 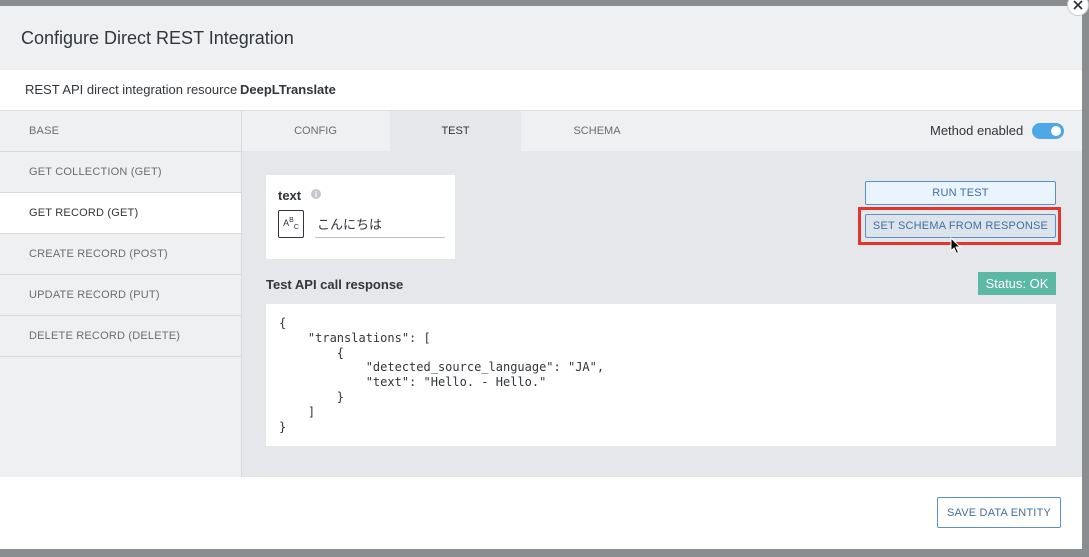 I want to click on tab-test: TEST, so click(x=455, y=131).